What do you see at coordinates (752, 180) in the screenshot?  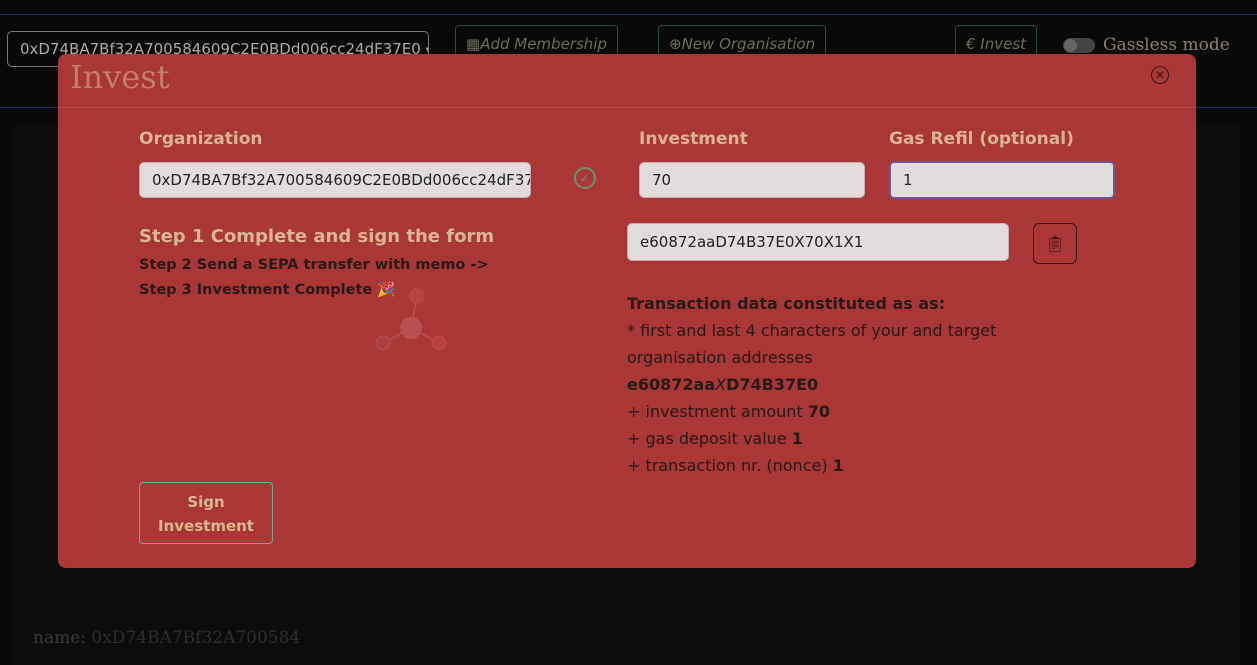 I see `investment-input: 70` at bounding box center [752, 180].